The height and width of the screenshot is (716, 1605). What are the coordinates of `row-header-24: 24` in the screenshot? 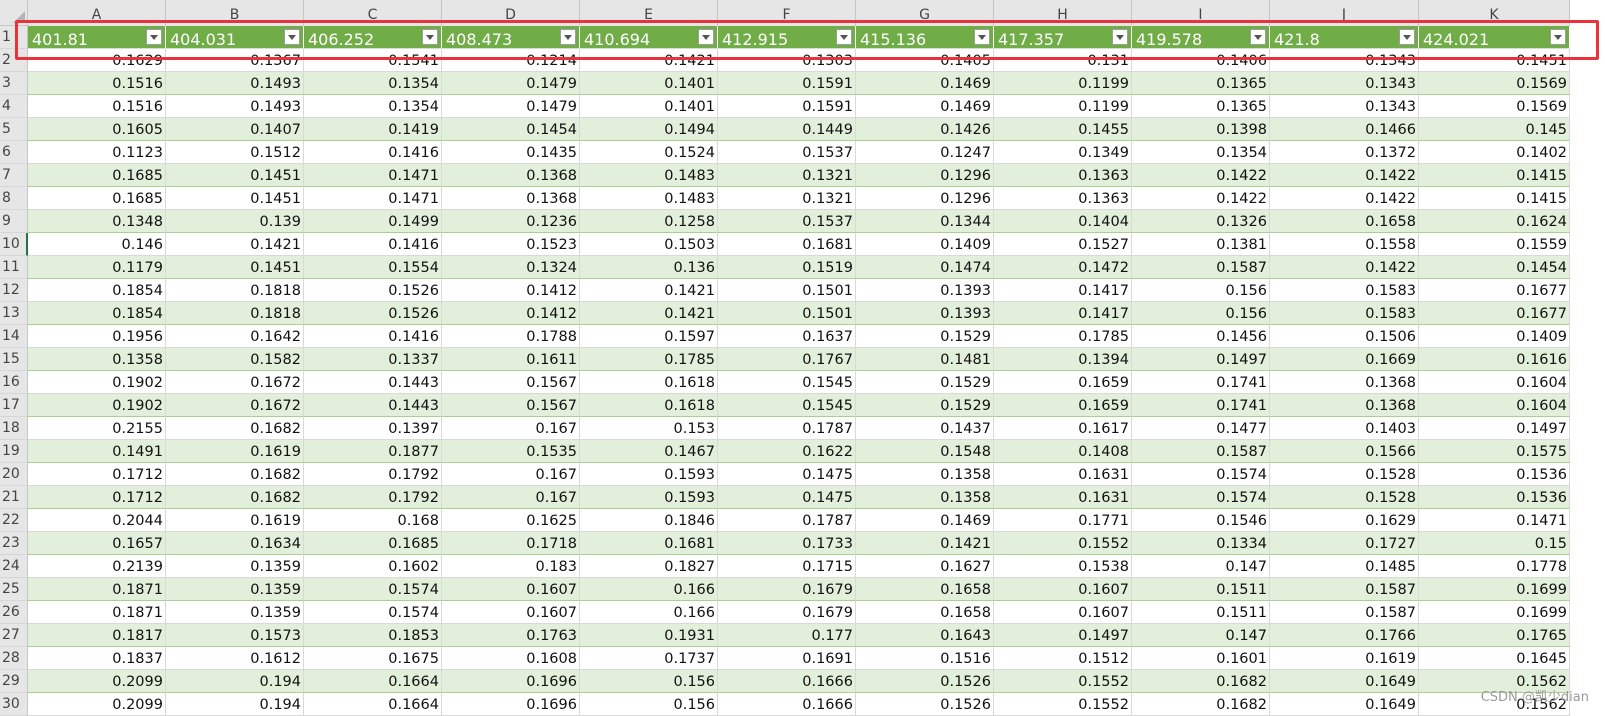 It's located at (14, 566).